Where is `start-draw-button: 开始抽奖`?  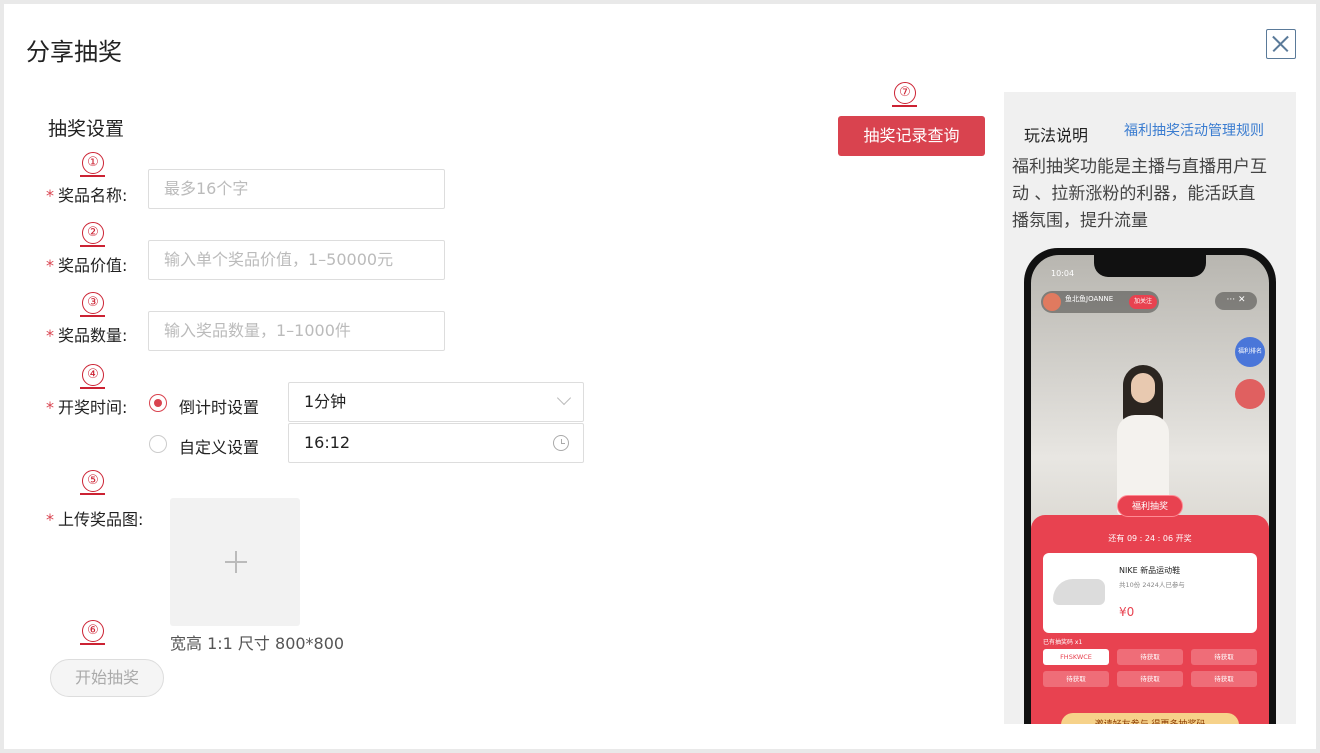 start-draw-button: 开始抽奖 is located at coordinates (107, 678).